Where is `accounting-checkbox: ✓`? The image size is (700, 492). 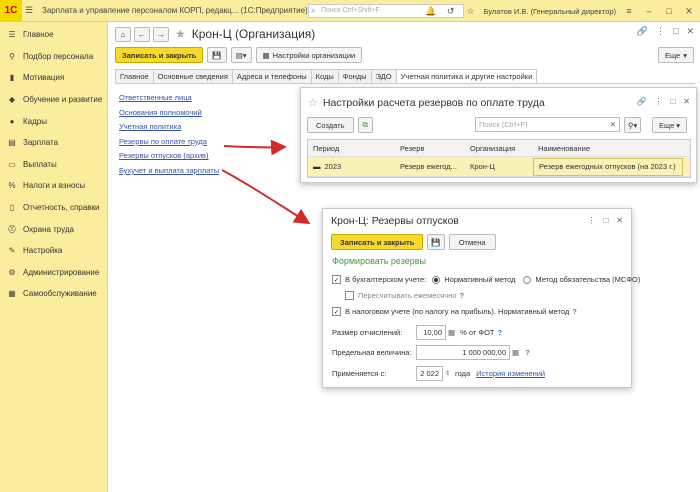 accounting-checkbox: ✓ is located at coordinates (336, 279).